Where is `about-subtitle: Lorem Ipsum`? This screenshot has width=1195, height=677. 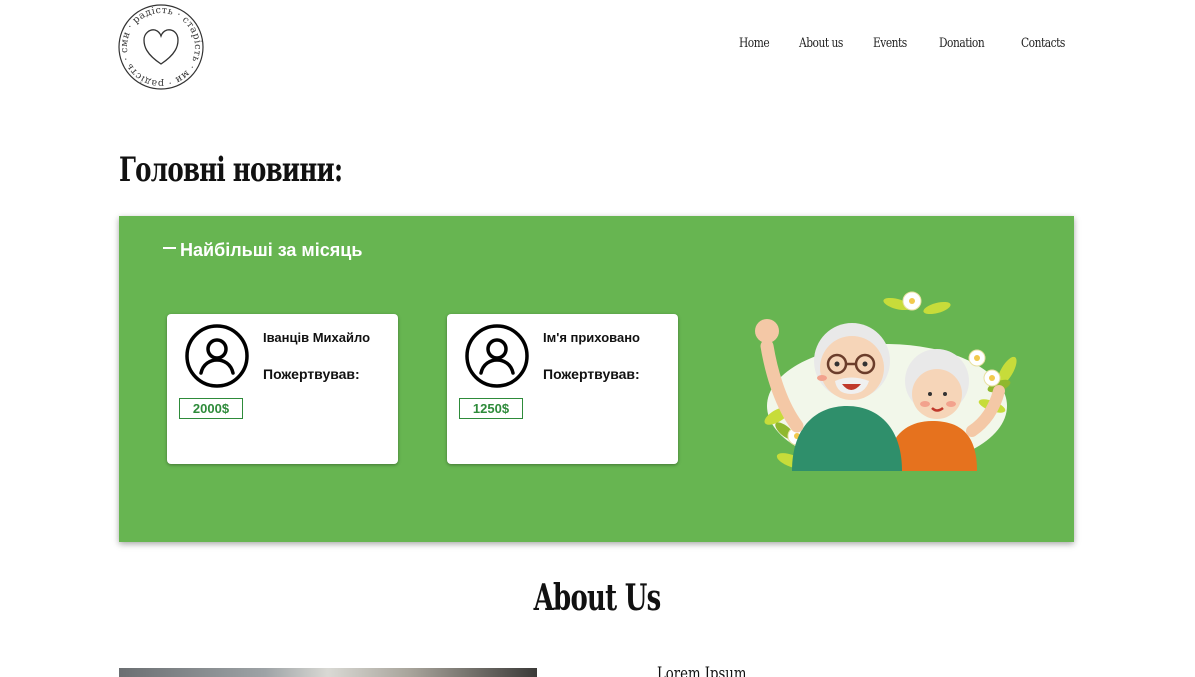 about-subtitle: Lorem Ipsum is located at coordinates (702, 670).